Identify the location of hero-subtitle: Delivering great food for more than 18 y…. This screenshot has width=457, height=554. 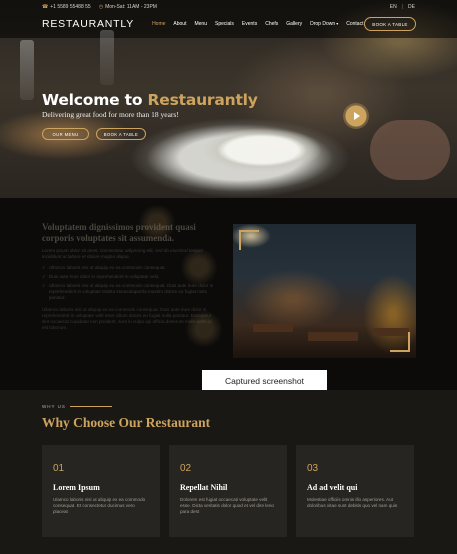
(110, 114).